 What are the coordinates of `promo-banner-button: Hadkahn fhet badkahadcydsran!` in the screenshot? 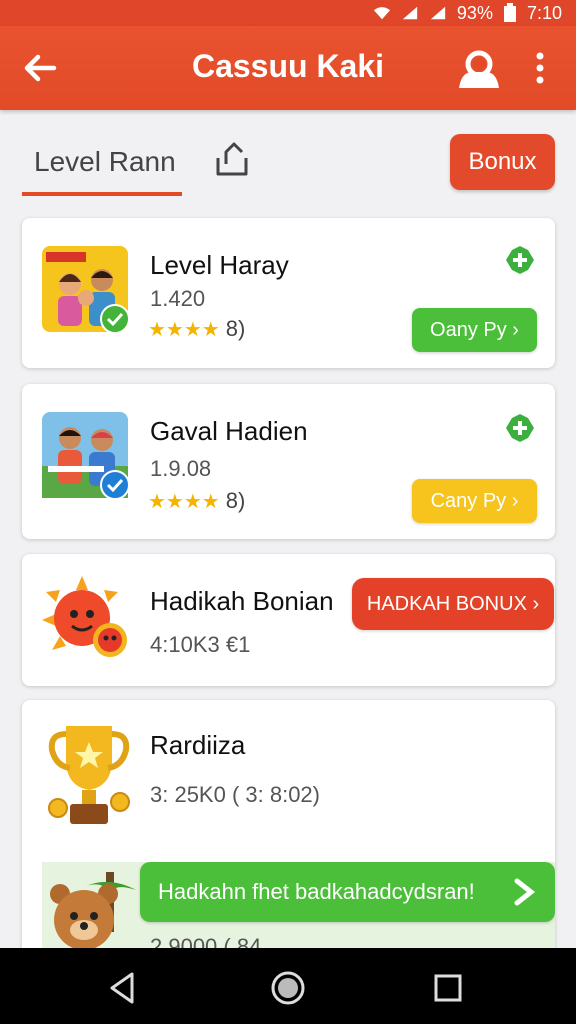 It's located at (347, 892).